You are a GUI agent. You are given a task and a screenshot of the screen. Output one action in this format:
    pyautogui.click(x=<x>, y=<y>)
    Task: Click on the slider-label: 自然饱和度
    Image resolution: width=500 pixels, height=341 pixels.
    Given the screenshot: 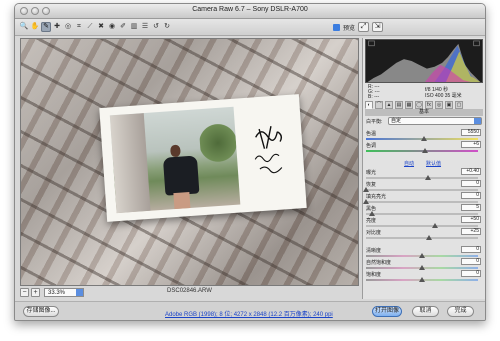 What is the action you would take?
    pyautogui.click(x=379, y=263)
    